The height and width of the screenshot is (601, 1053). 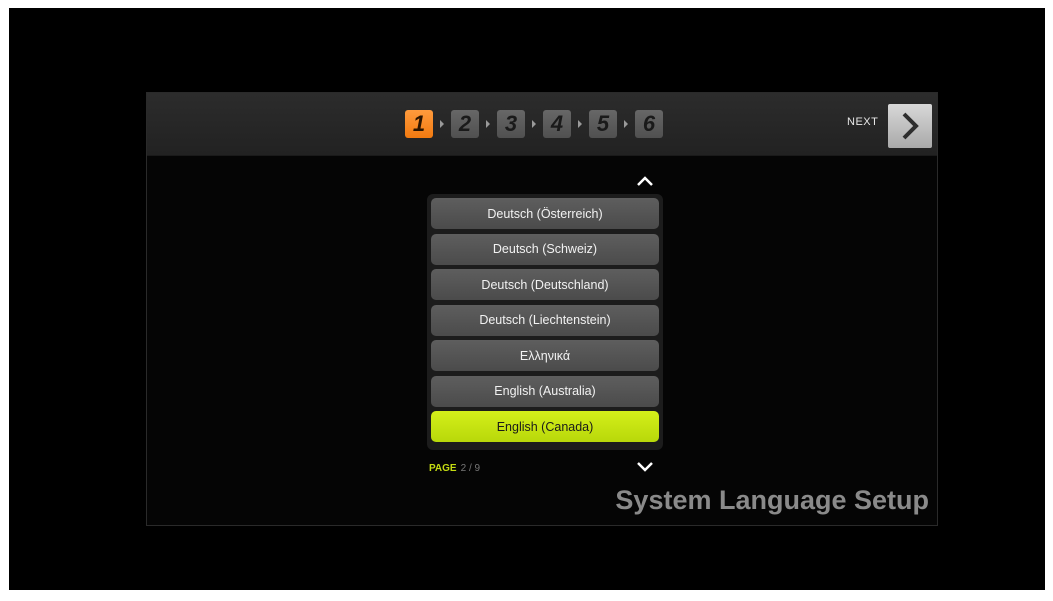 What do you see at coordinates (465, 124) in the screenshot?
I see `step-2: 2` at bounding box center [465, 124].